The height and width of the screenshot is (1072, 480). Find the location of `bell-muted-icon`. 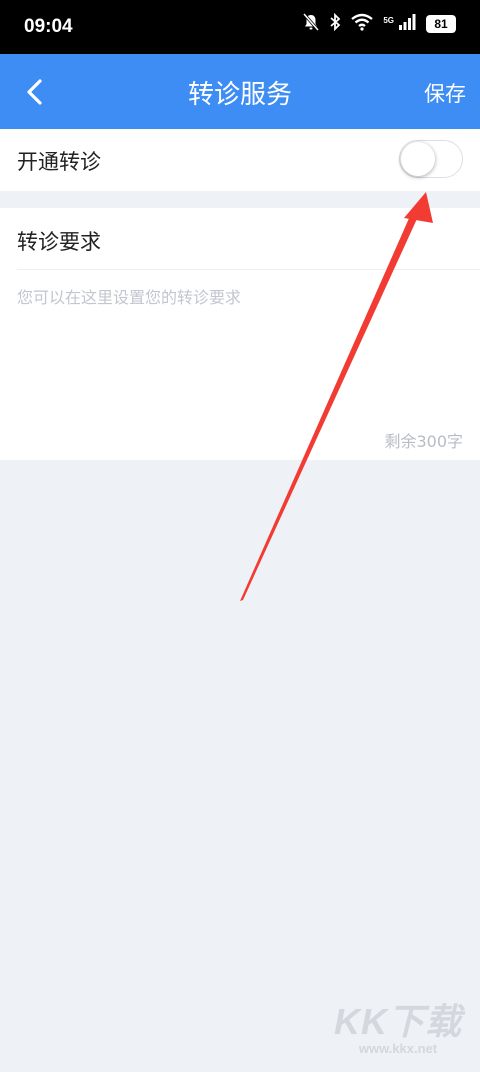

bell-muted-icon is located at coordinates (311, 24).